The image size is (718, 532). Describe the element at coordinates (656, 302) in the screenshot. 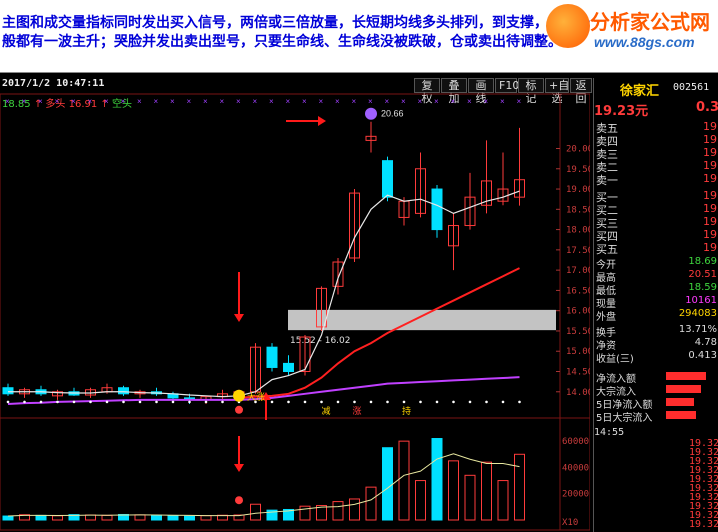

I see `stat-row: 现量 10161` at that location.